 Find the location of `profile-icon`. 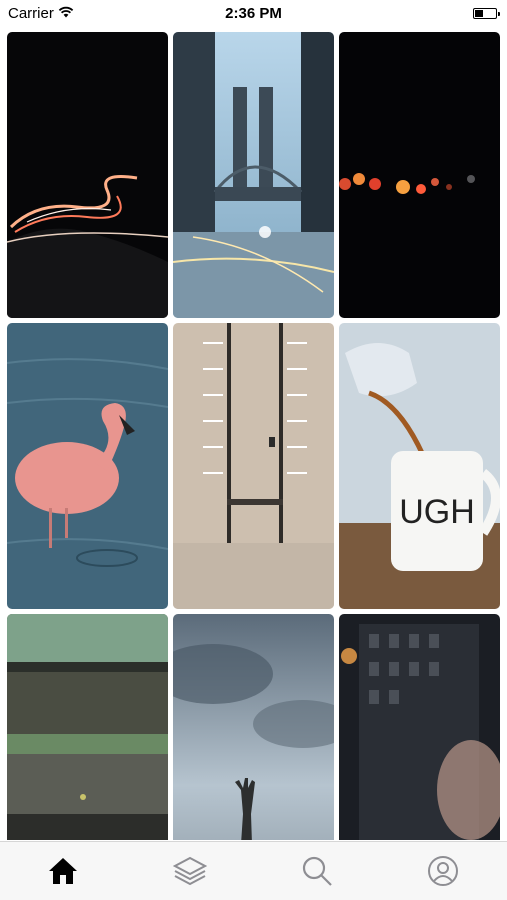

profile-icon is located at coordinates (443, 873).